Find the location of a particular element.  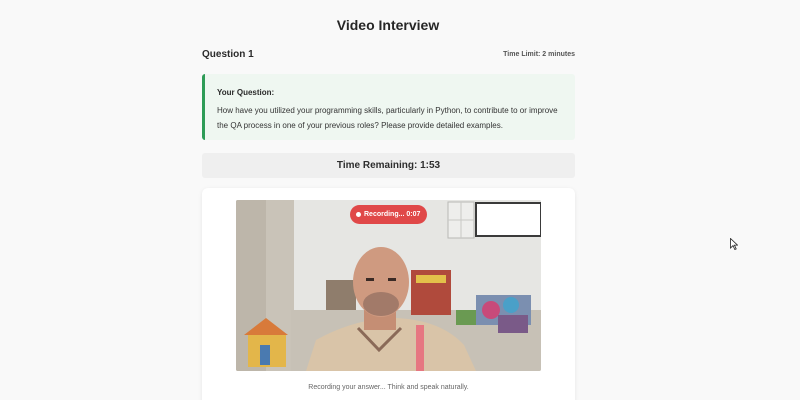

page-title: Video Interview is located at coordinates (388, 25).